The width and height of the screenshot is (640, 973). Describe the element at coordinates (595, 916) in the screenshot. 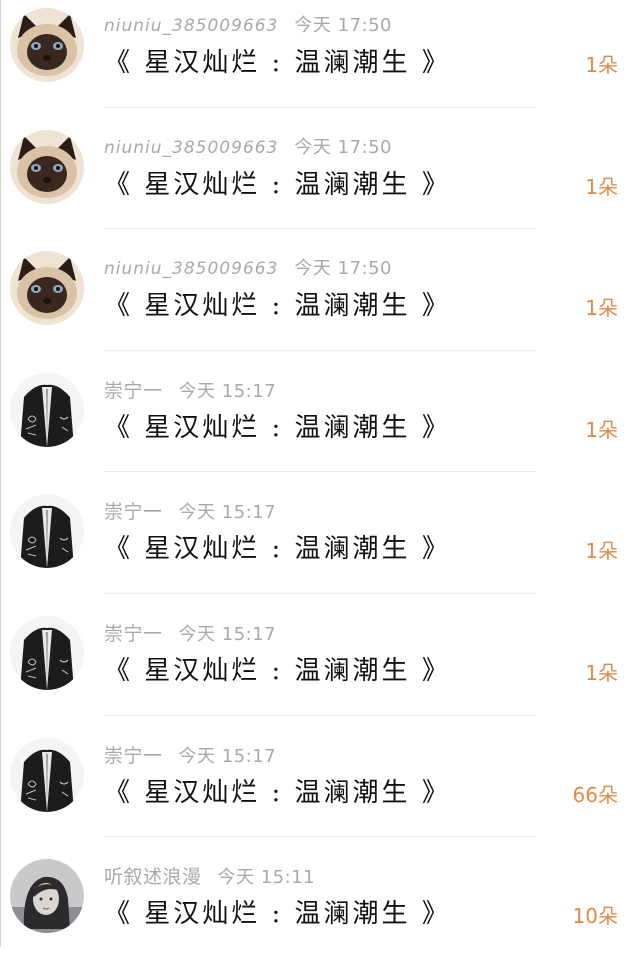

I see `flower-count: 10朵` at that location.